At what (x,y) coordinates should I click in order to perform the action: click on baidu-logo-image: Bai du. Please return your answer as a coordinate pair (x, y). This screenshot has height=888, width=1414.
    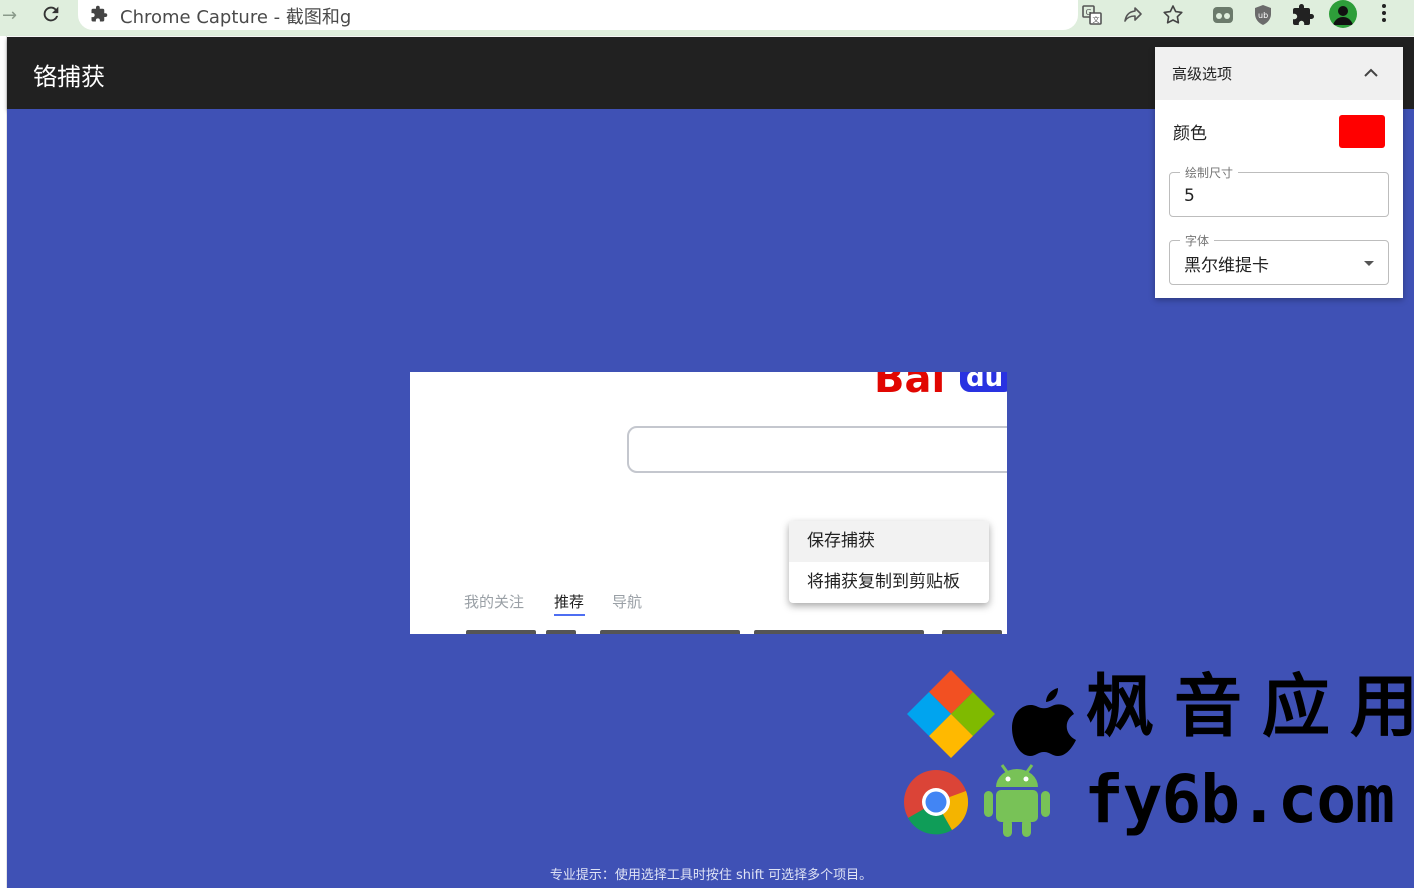
    Looking at the image, I should click on (940, 383).